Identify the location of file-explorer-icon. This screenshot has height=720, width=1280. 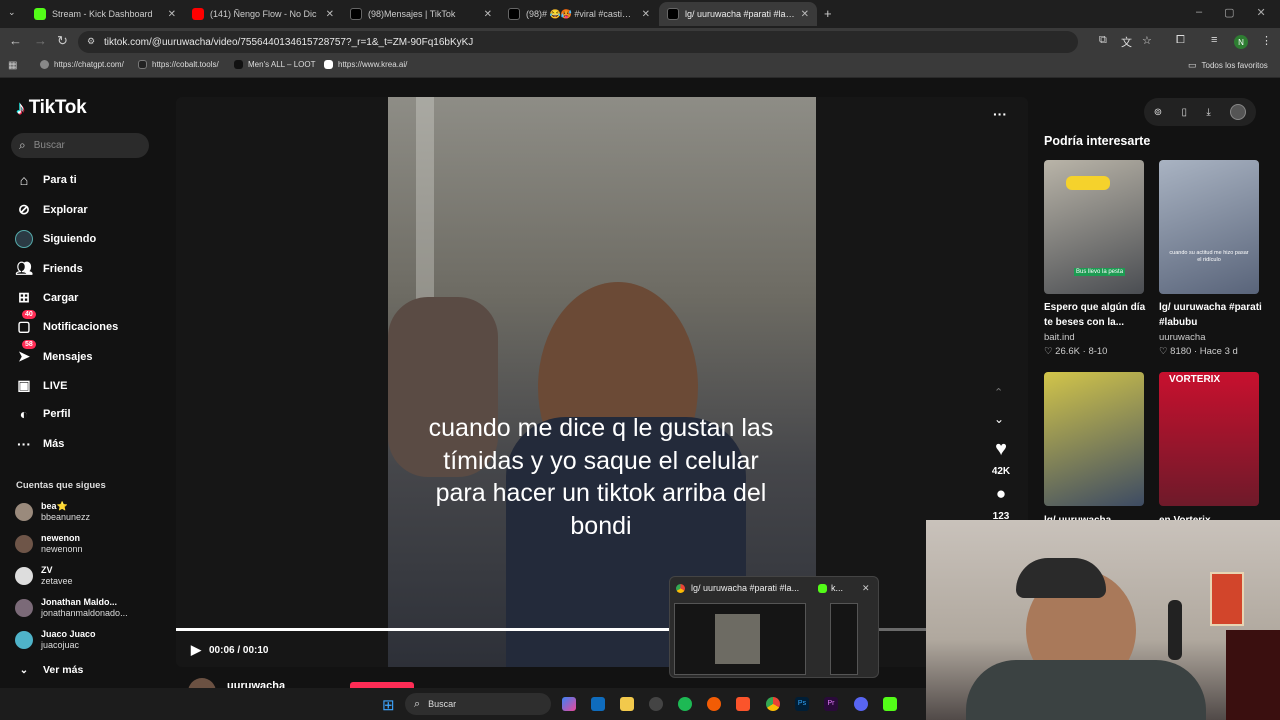
(627, 704).